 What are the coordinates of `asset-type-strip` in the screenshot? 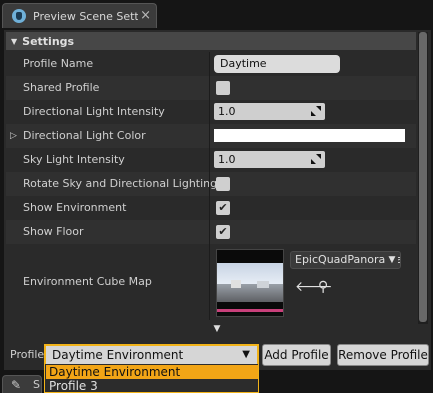 It's located at (250, 310).